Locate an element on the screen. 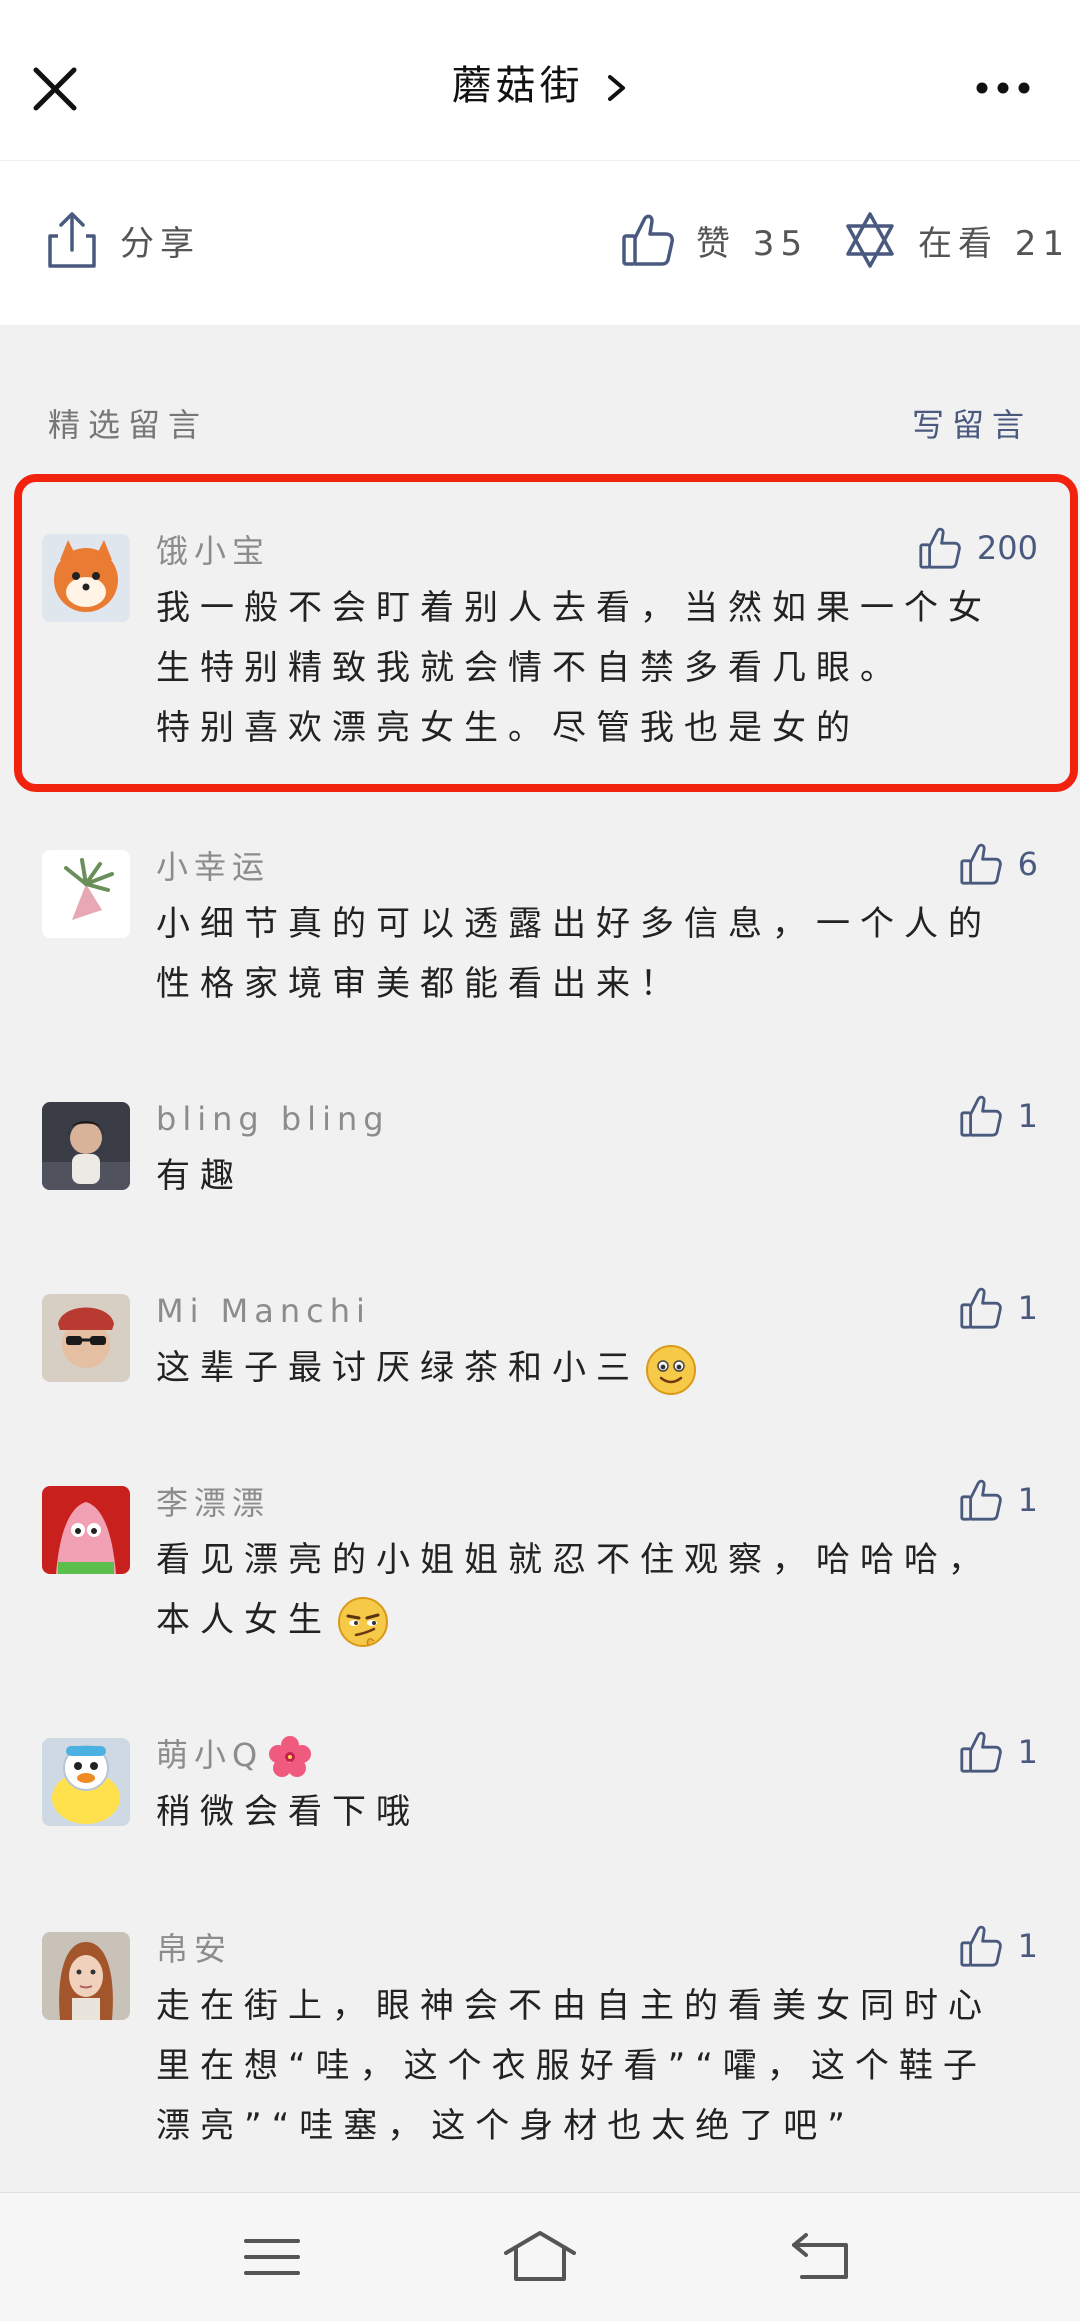 The width and height of the screenshot is (1080, 2321). page-title: 蘑菇街 is located at coordinates (540, 86).